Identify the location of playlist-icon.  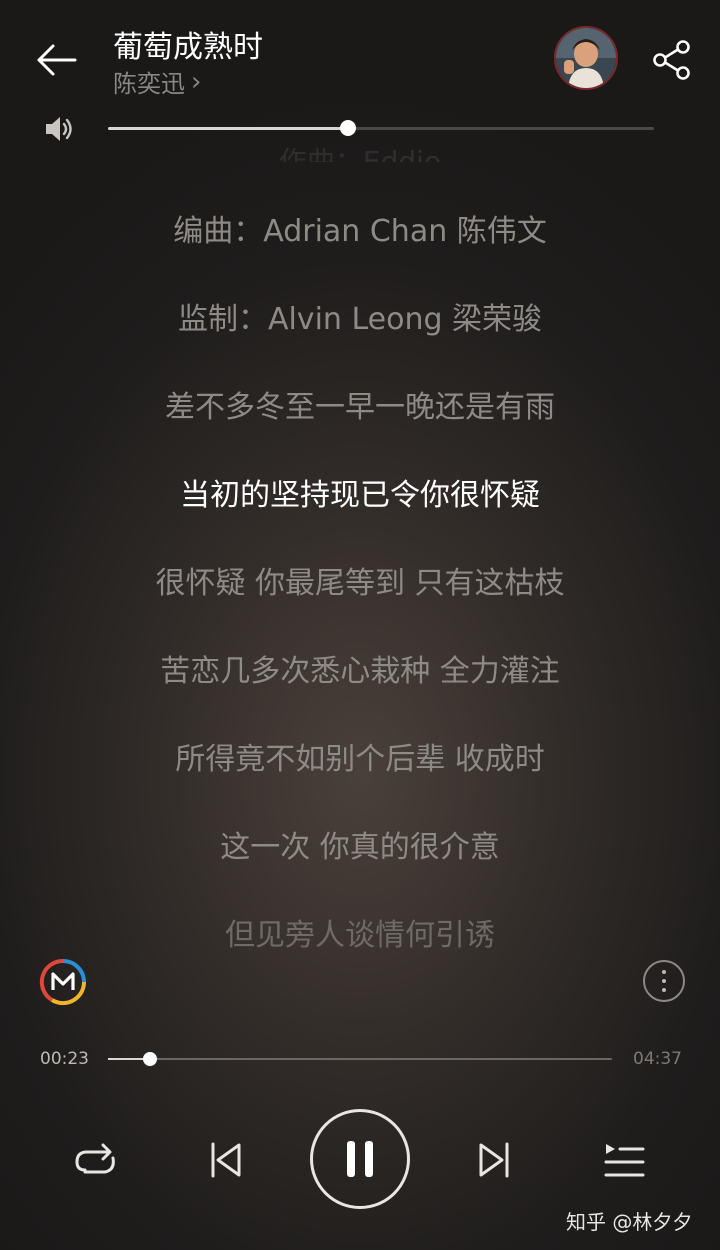
(624, 1160).